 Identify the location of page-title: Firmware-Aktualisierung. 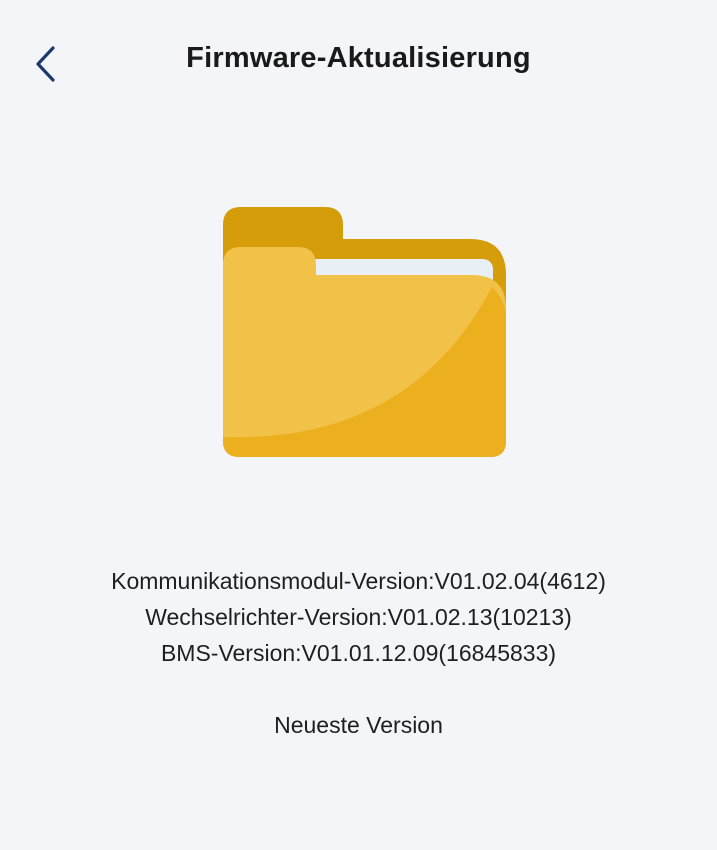
(358, 58).